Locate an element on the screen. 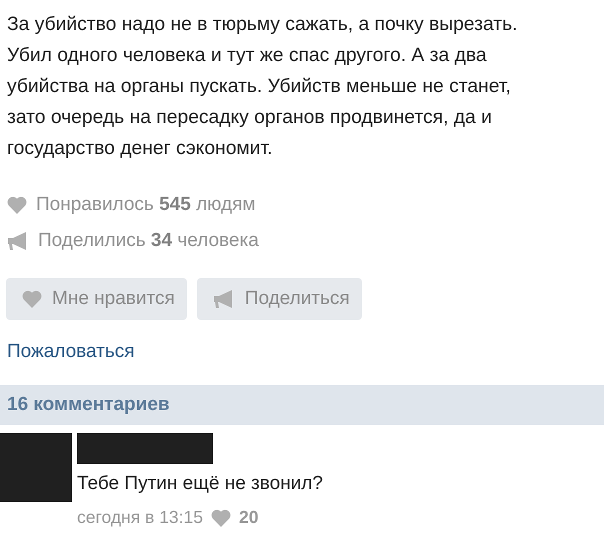 The width and height of the screenshot is (604, 542). share-button: Поделиться is located at coordinates (279, 299).